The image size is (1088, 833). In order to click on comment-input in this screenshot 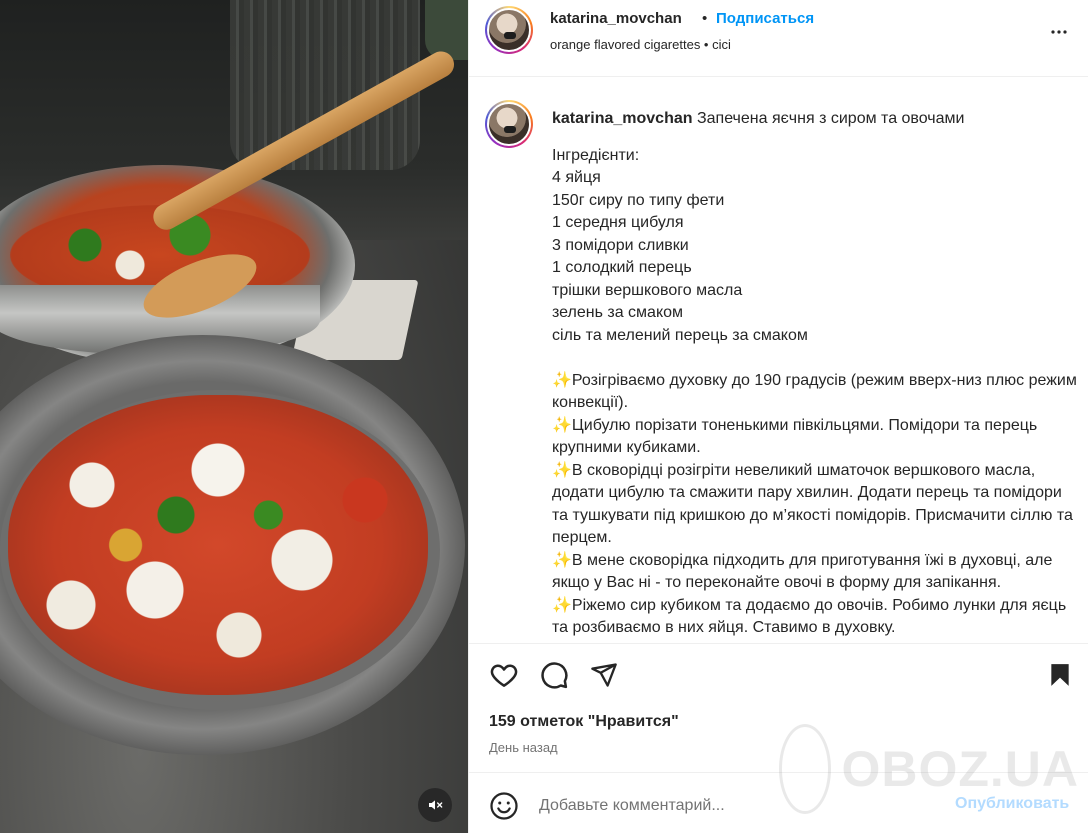, I will do `click(739, 806)`.